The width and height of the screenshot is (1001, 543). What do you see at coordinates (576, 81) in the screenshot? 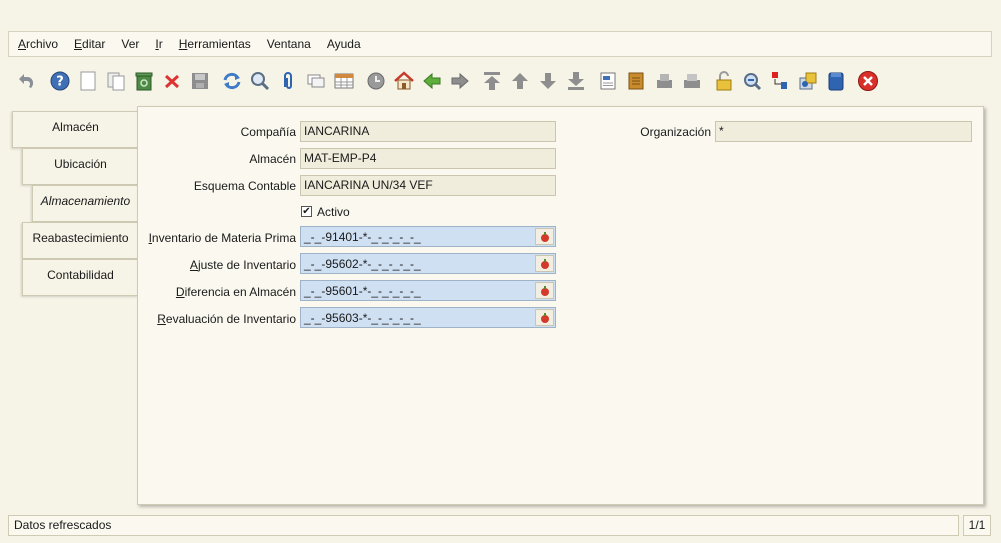
I see `last-record-icon` at bounding box center [576, 81].